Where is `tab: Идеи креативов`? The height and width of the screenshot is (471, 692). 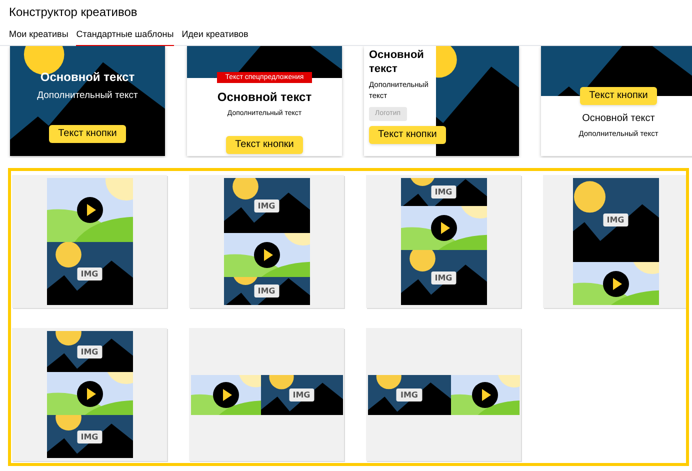 tab: Идеи креативов is located at coordinates (215, 36).